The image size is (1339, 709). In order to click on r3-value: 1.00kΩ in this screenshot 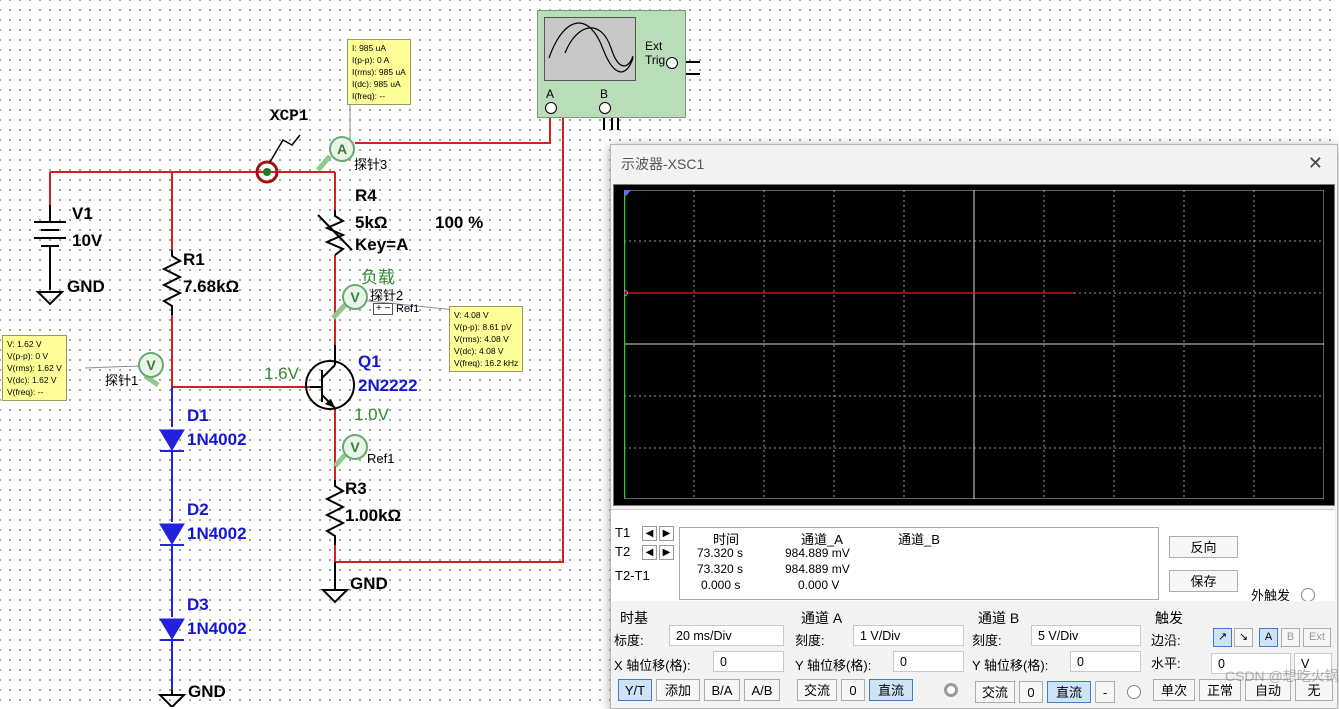, I will do `click(373, 516)`.